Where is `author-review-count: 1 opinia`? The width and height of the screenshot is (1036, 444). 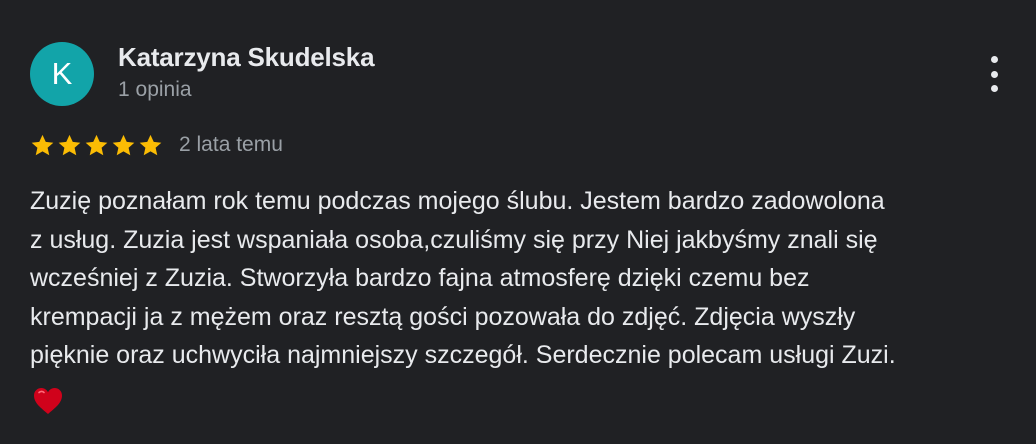
author-review-count: 1 opinia is located at coordinates (155, 89).